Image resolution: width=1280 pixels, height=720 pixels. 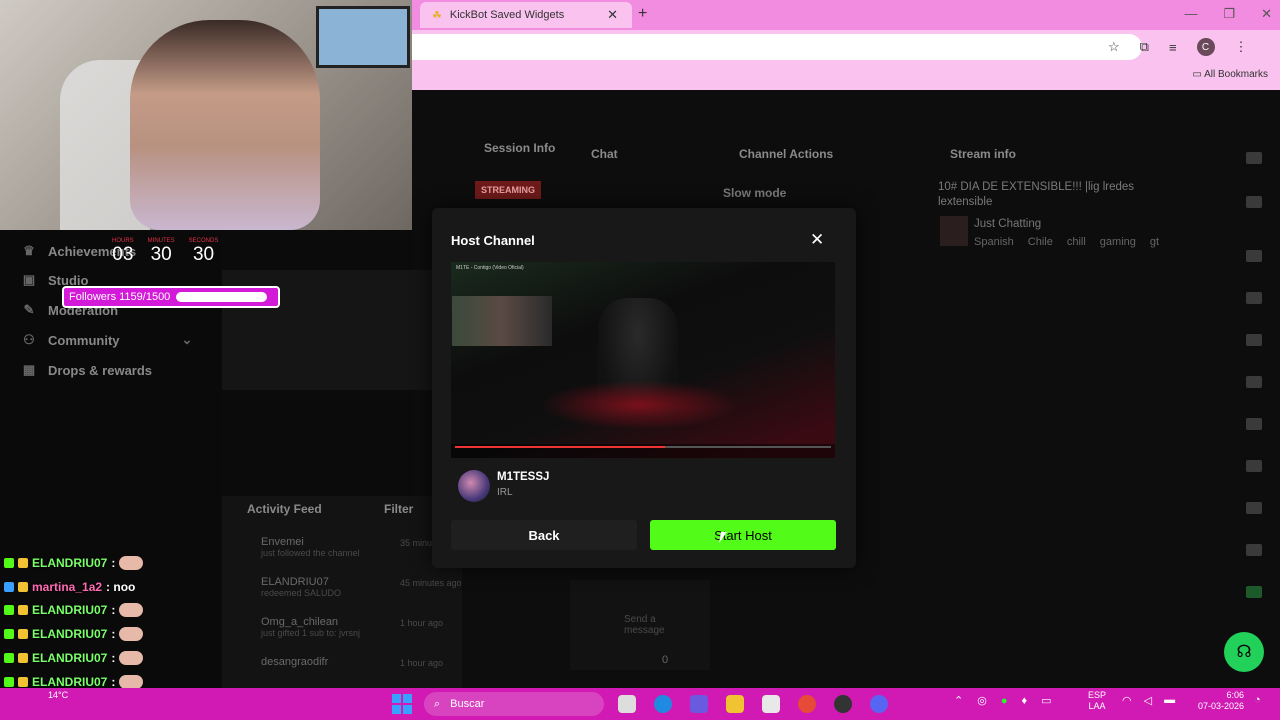 What do you see at coordinates (1144, 47) in the screenshot?
I see `extensions-icon: ⧉` at bounding box center [1144, 47].